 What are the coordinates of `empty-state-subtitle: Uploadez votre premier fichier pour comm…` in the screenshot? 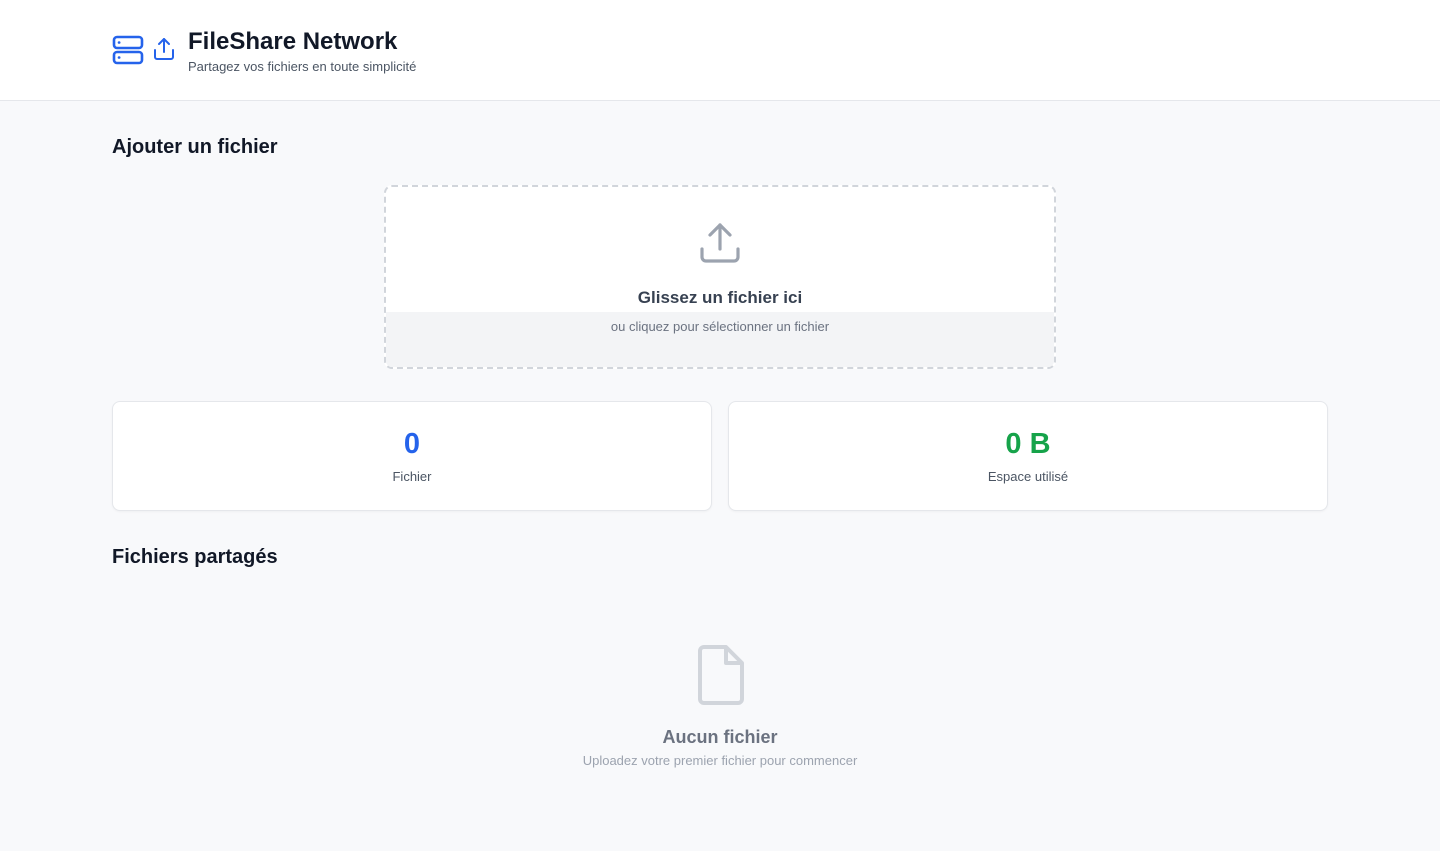 It's located at (720, 760).